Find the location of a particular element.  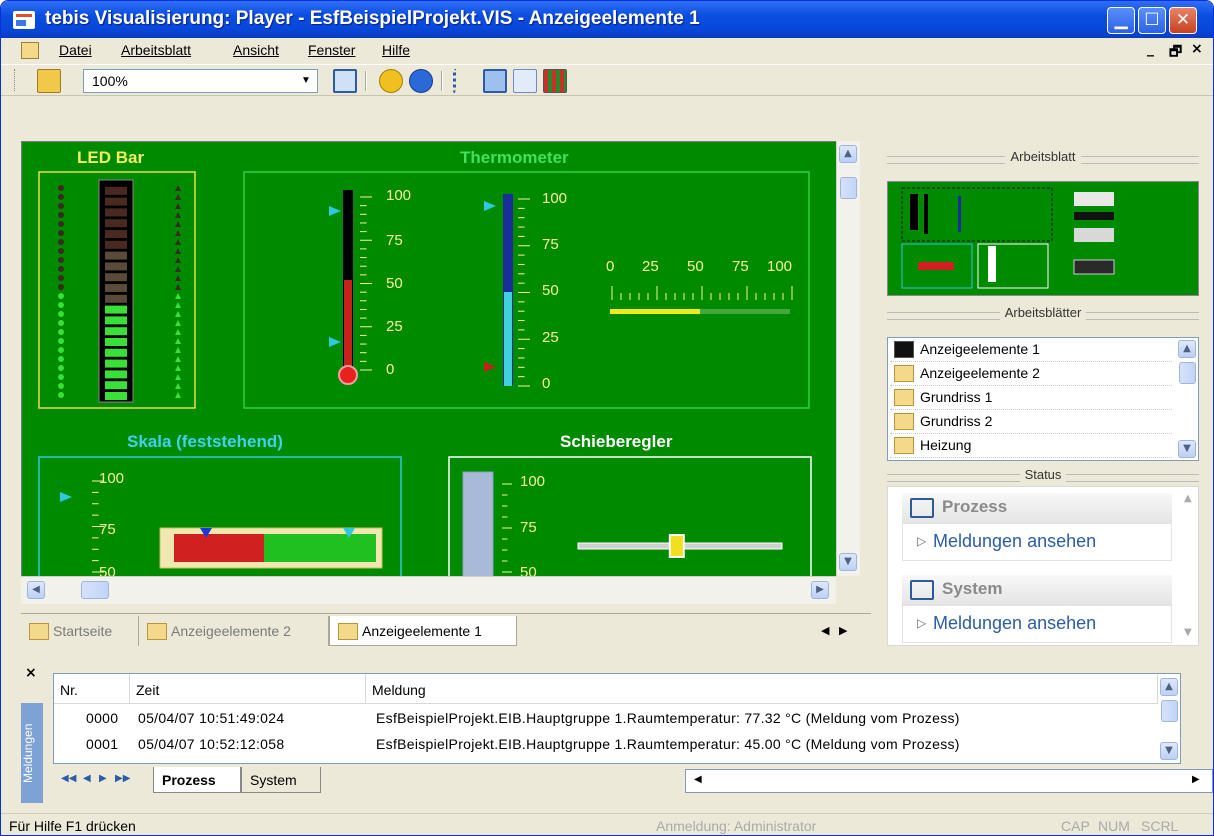

sheet-icon is located at coordinates (904, 397).